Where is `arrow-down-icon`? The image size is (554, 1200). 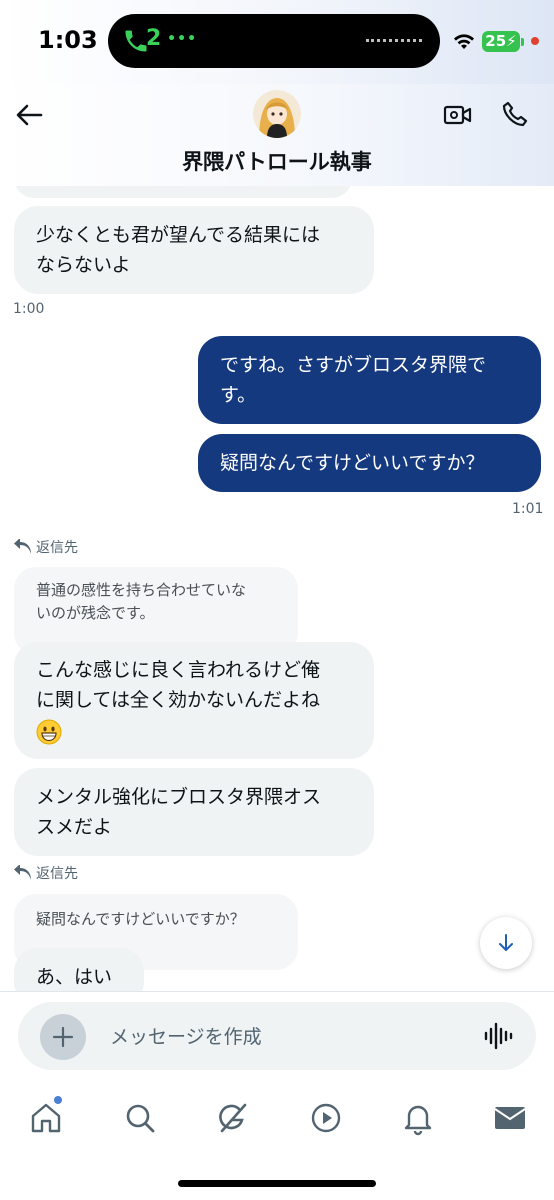 arrow-down-icon is located at coordinates (506, 942).